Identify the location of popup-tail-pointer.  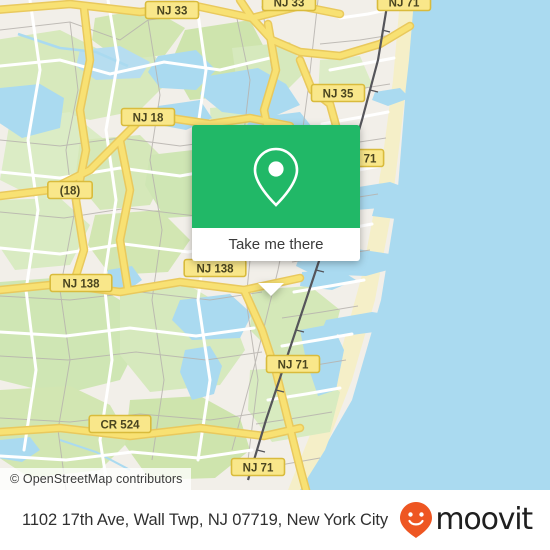
(271, 289).